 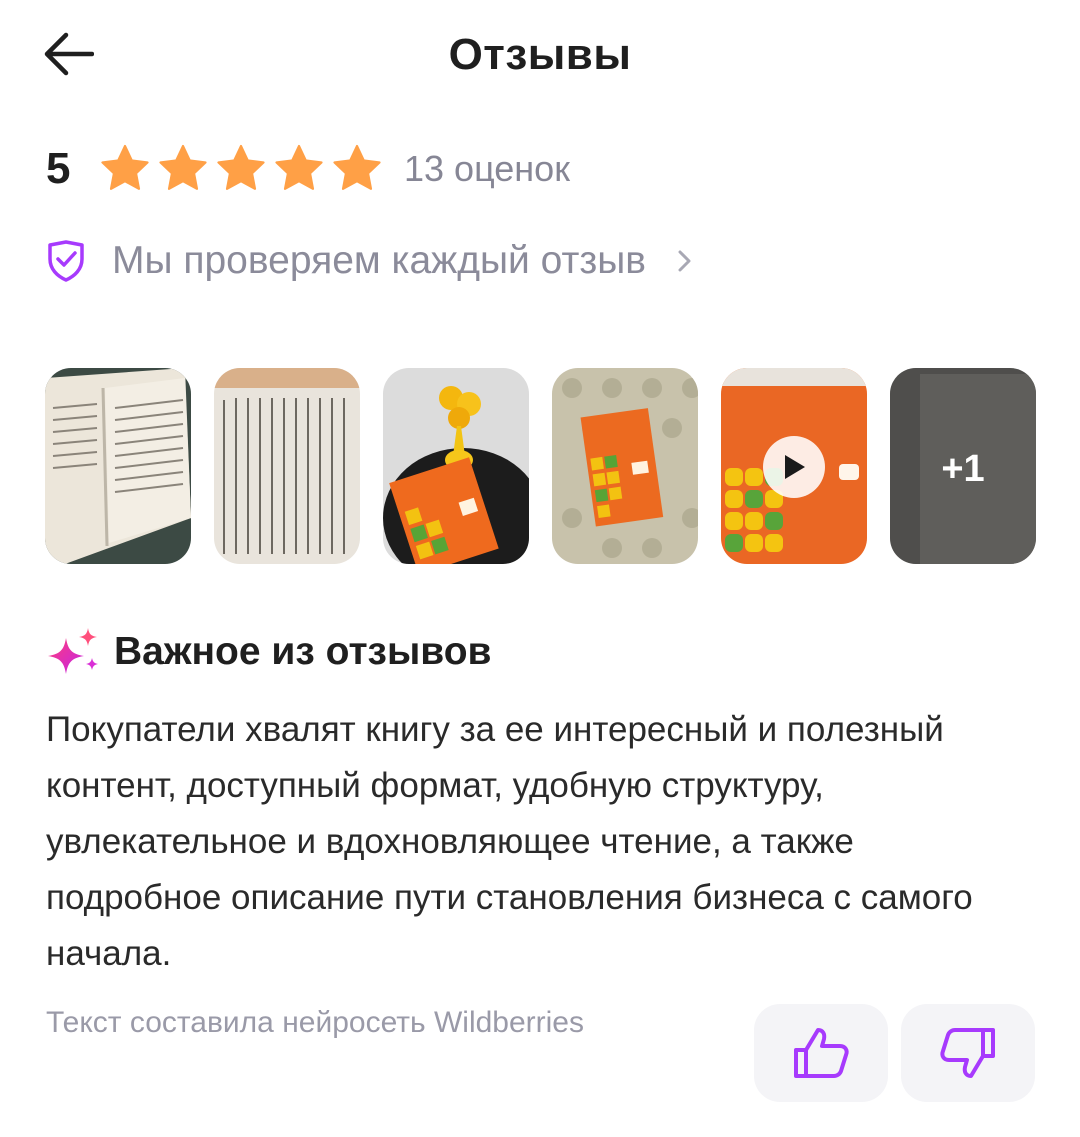 I want to click on summary-title: Важное из отзывов, so click(x=303, y=651).